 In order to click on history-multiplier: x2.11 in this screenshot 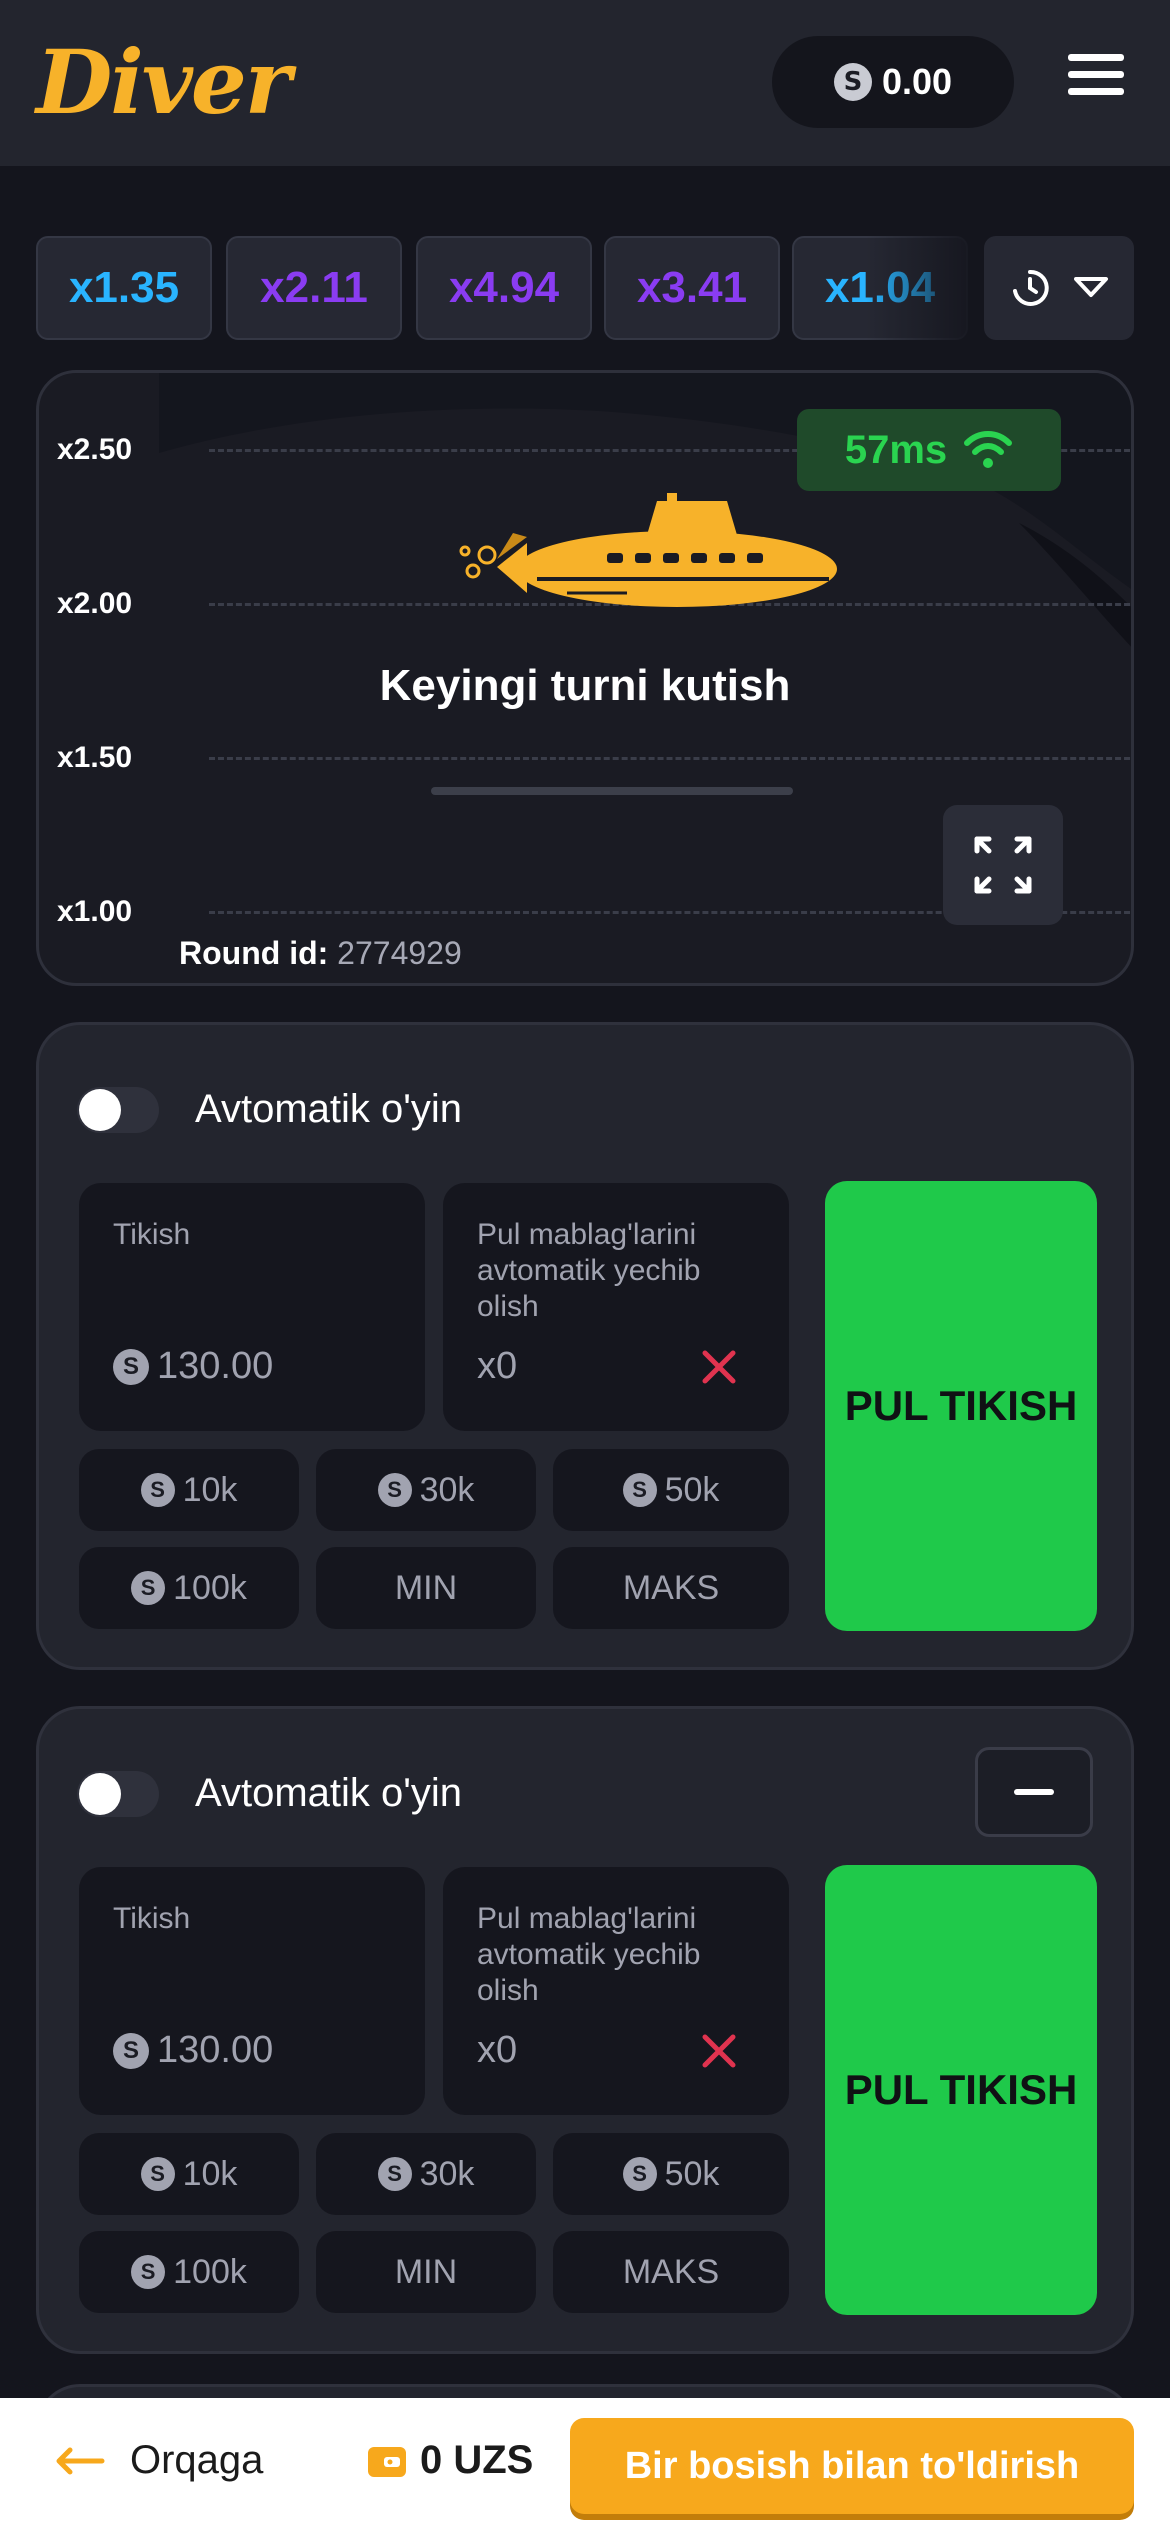, I will do `click(314, 288)`.